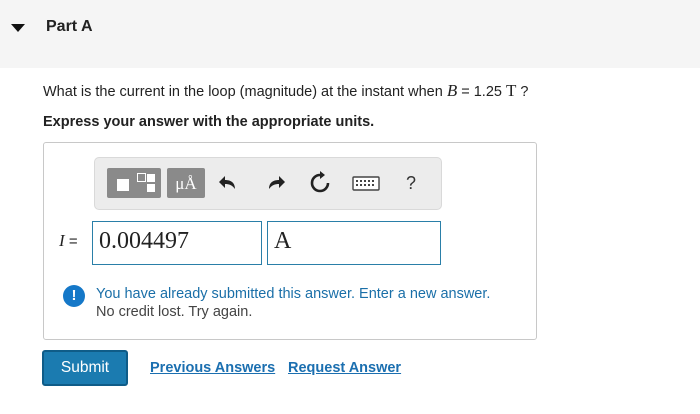  Describe the element at coordinates (354, 243) in the screenshot. I see `unit-input: A` at that location.